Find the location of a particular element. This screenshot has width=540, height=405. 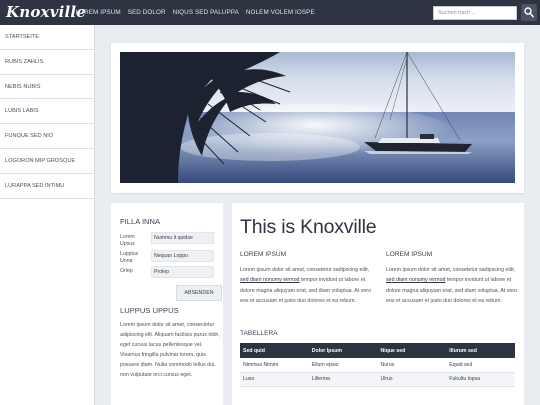

sidebar-item-startseite: STARTSEITE is located at coordinates (47, 37).